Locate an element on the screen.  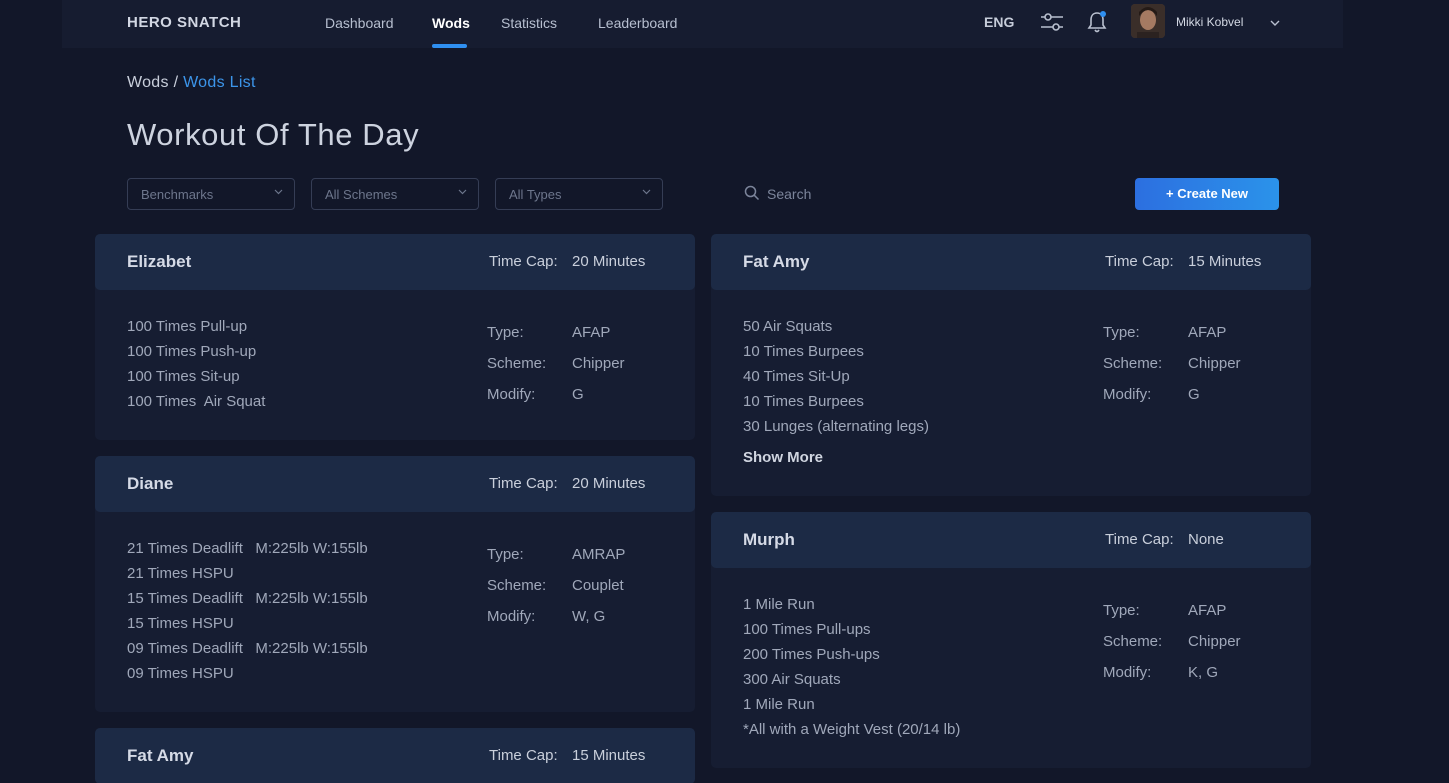
schemes-select: All Schemes is located at coordinates (395, 194).